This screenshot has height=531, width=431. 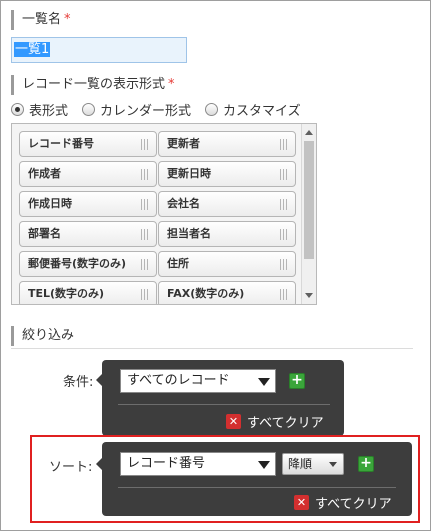 I want to click on field-item: FAX(数字のみ), so click(x=227, y=292).